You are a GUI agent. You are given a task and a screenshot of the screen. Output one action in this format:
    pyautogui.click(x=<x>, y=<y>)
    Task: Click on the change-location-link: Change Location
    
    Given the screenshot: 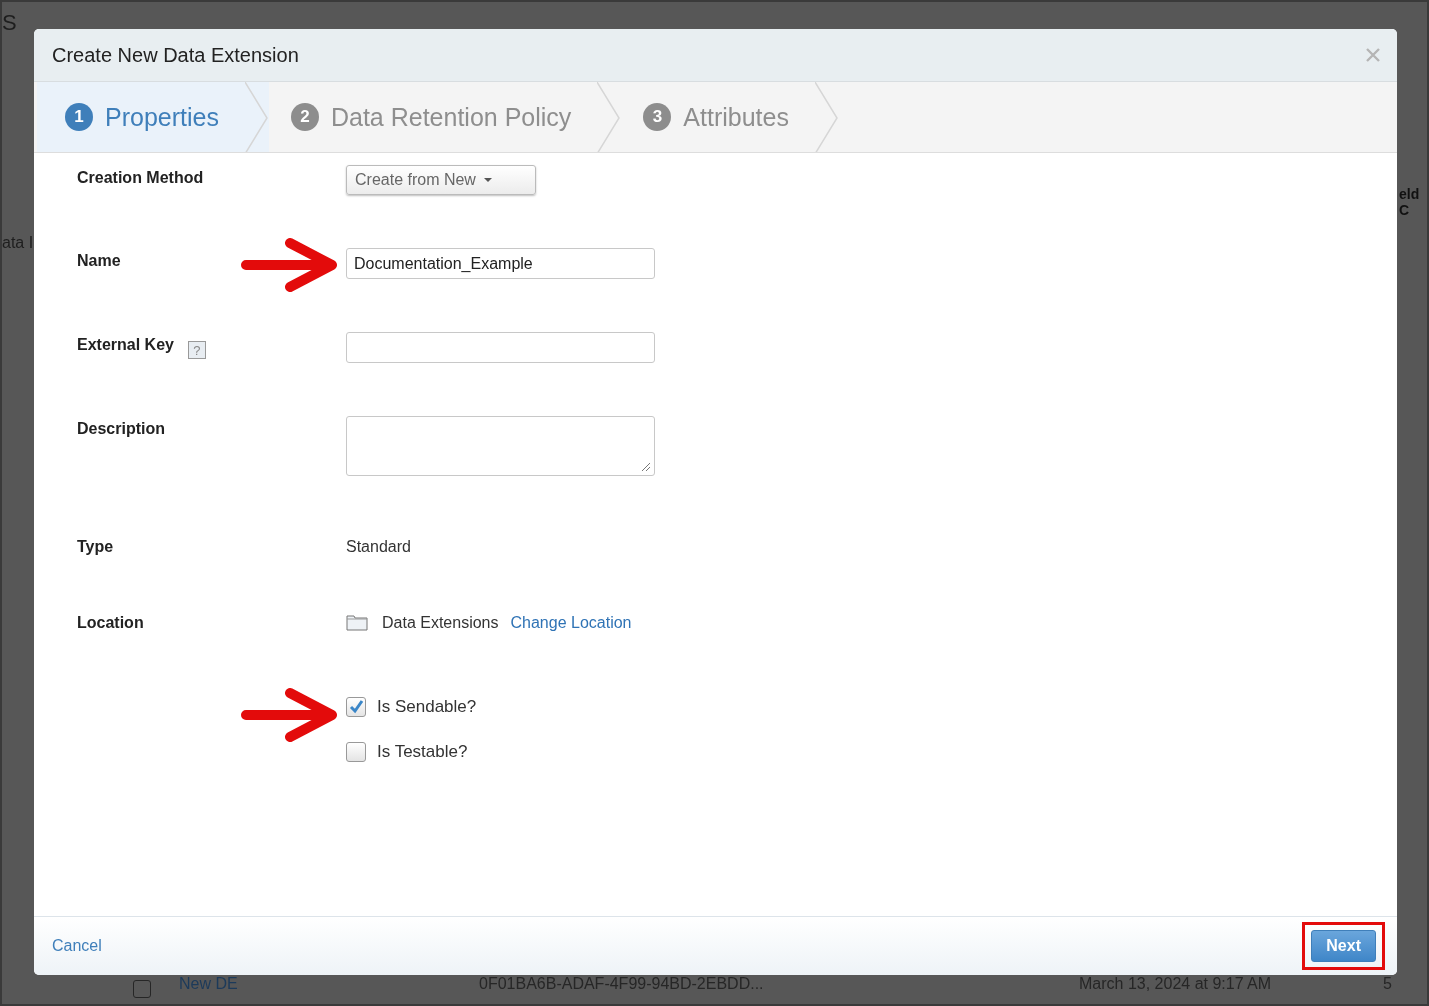 What is the action you would take?
    pyautogui.click(x=571, y=623)
    